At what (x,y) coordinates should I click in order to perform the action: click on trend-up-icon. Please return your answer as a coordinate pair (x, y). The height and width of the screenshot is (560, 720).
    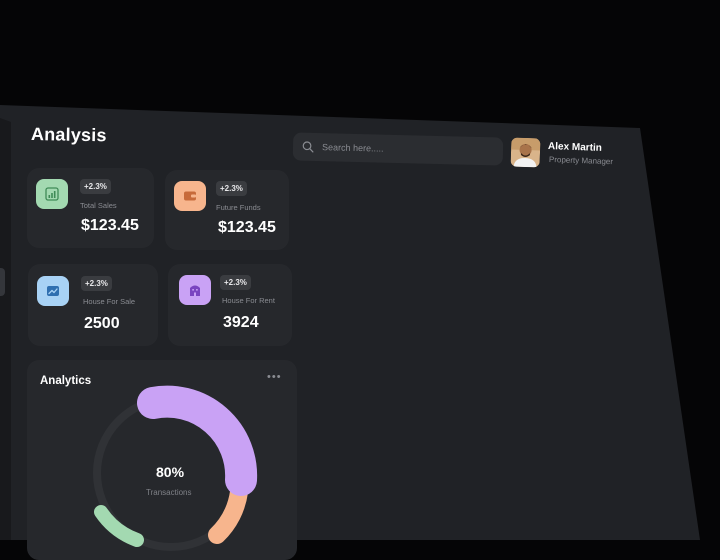
    Looking at the image, I should click on (53, 291).